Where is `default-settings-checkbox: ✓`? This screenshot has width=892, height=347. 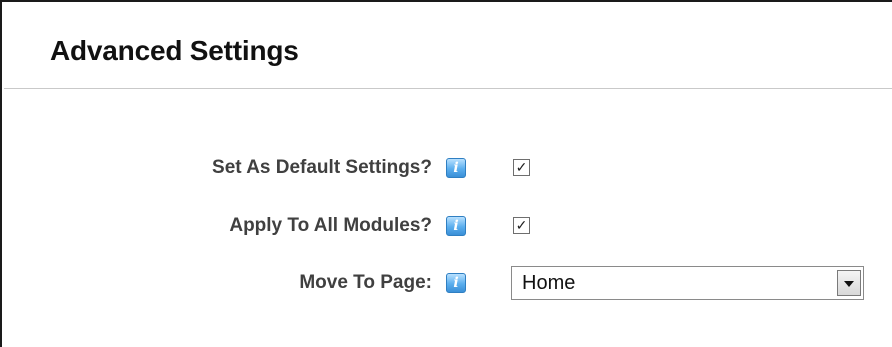 default-settings-checkbox: ✓ is located at coordinates (521, 167).